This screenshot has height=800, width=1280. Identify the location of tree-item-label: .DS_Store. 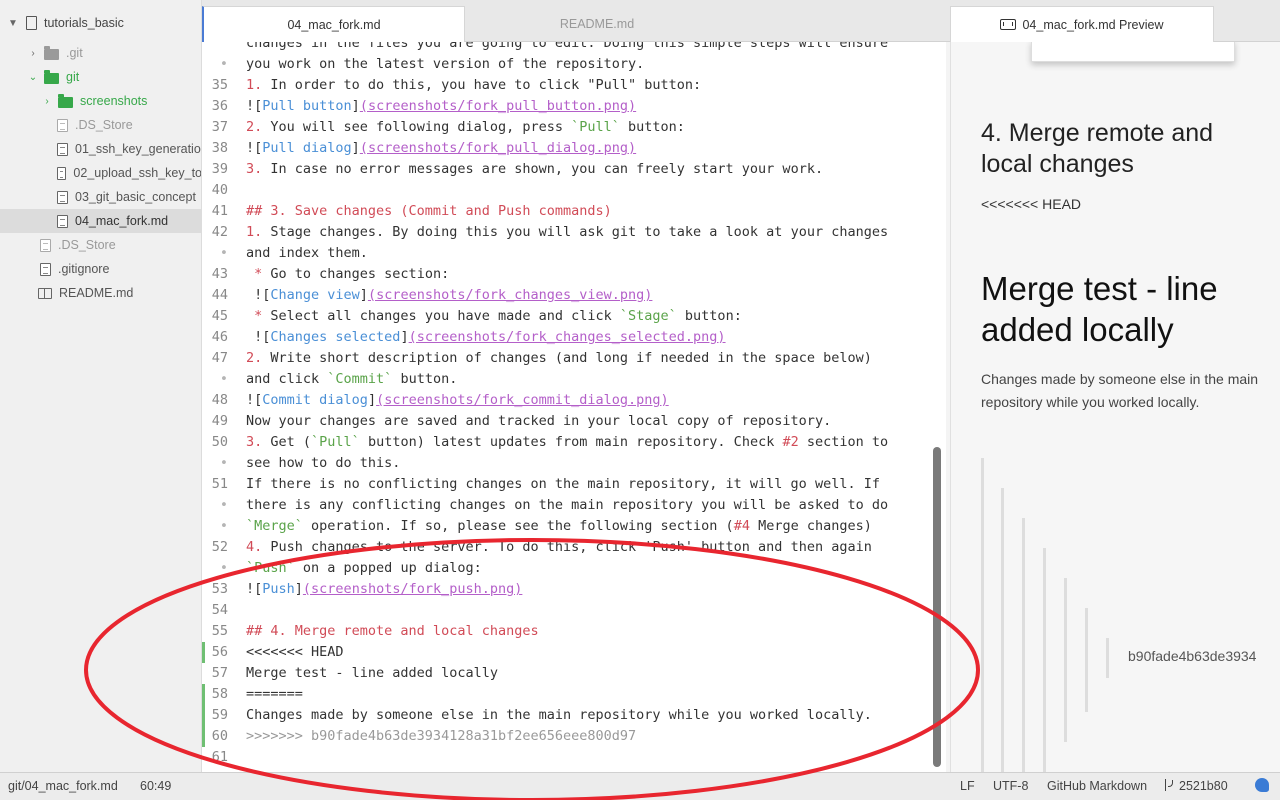
(104, 125).